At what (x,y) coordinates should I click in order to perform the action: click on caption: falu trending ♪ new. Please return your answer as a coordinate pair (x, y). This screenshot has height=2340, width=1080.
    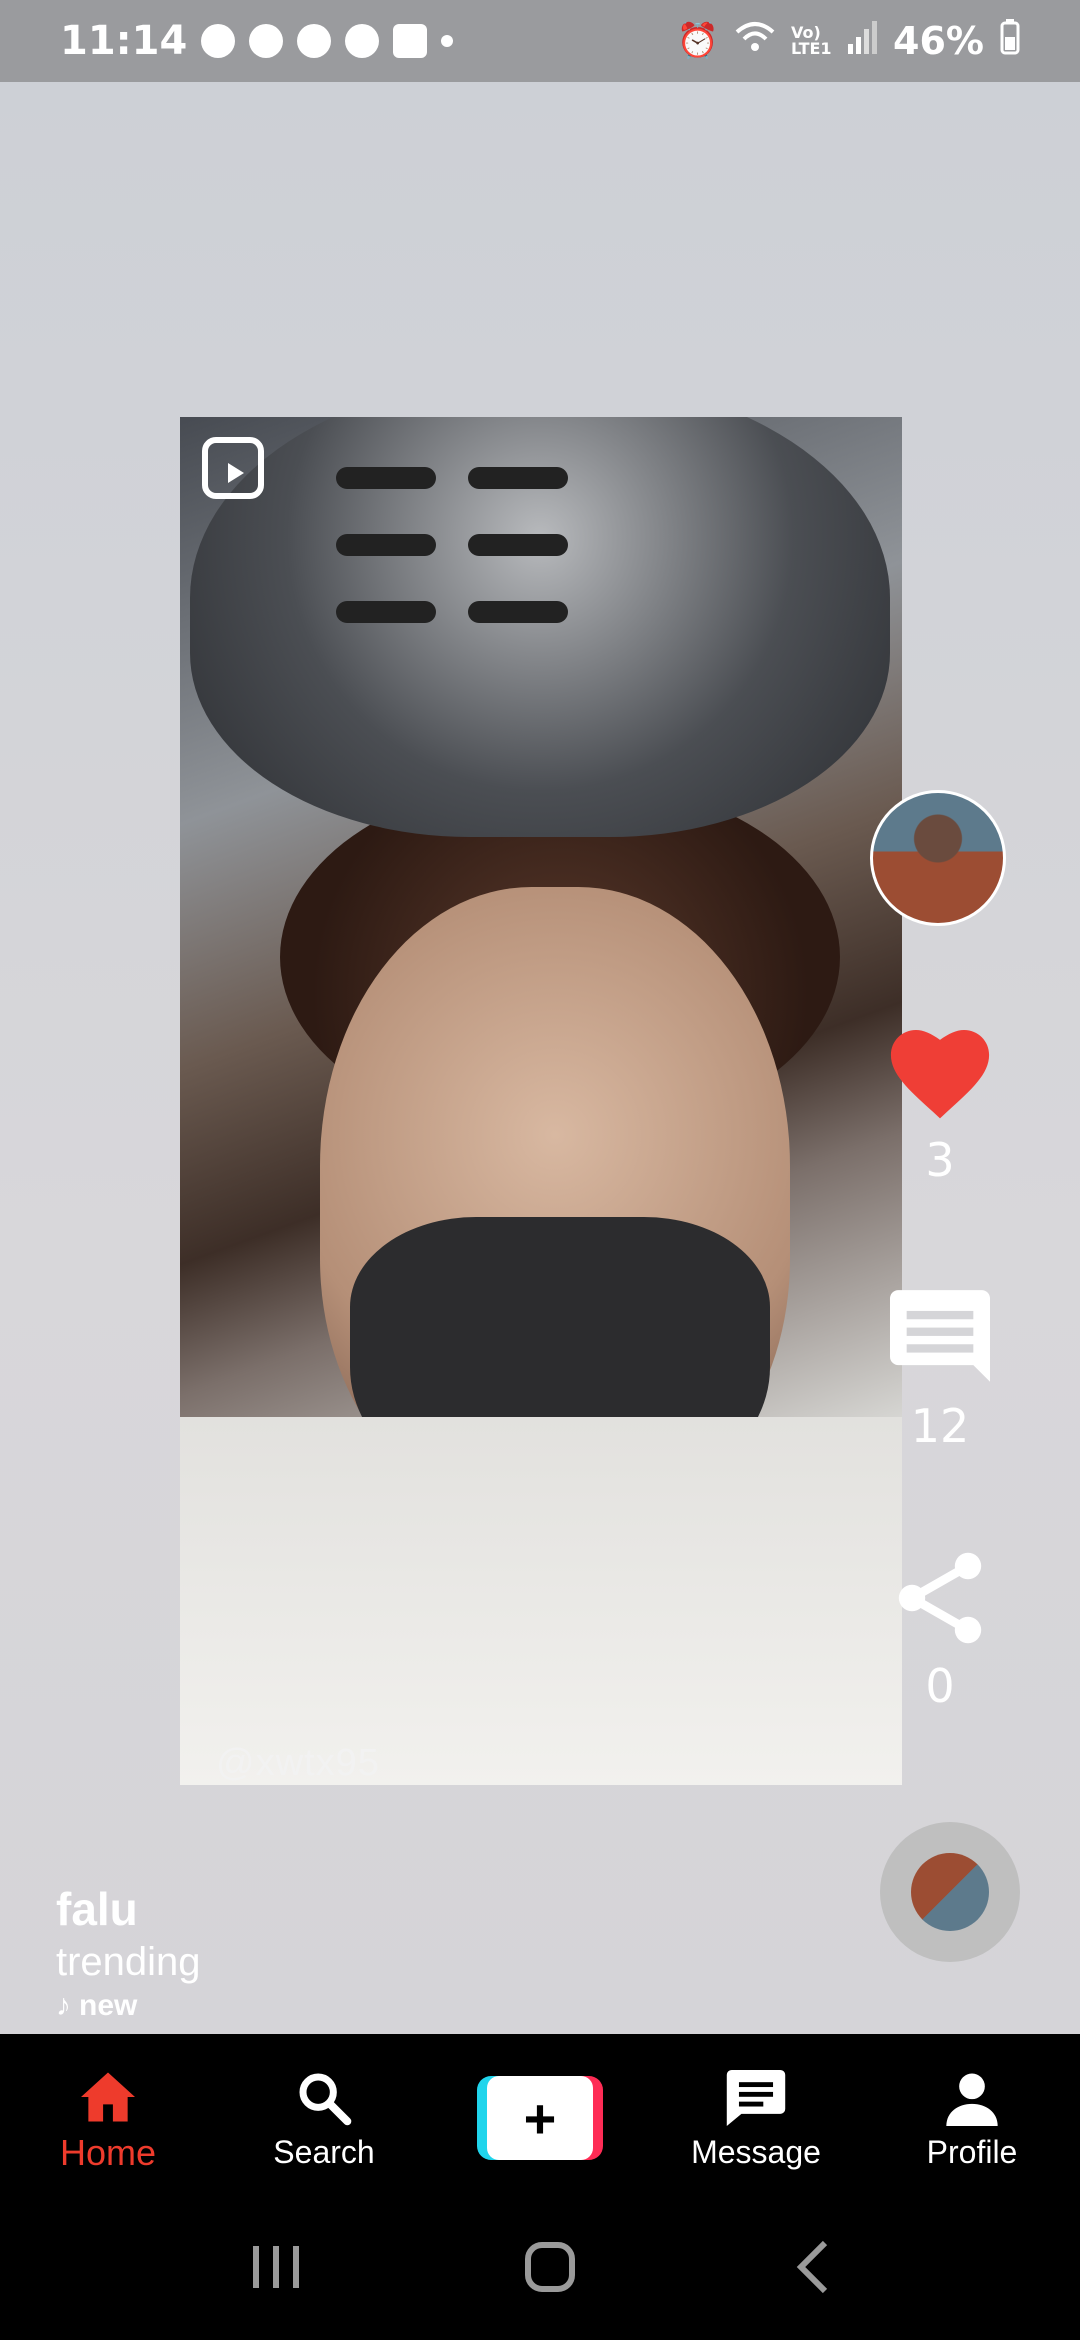
    Looking at the image, I should click on (128, 1952).